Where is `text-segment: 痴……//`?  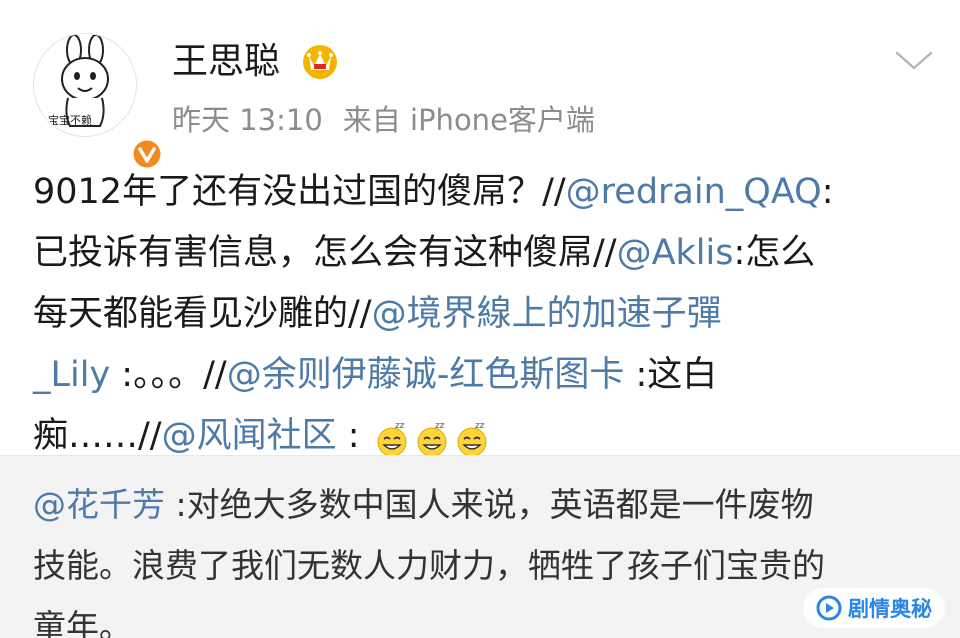
text-segment: 痴……// is located at coordinates (97, 436).